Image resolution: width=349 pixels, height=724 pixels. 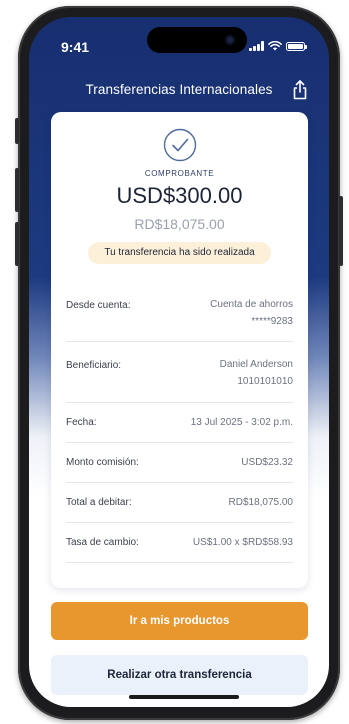 What do you see at coordinates (81, 422) in the screenshot?
I see `row-label: Fecha:` at bounding box center [81, 422].